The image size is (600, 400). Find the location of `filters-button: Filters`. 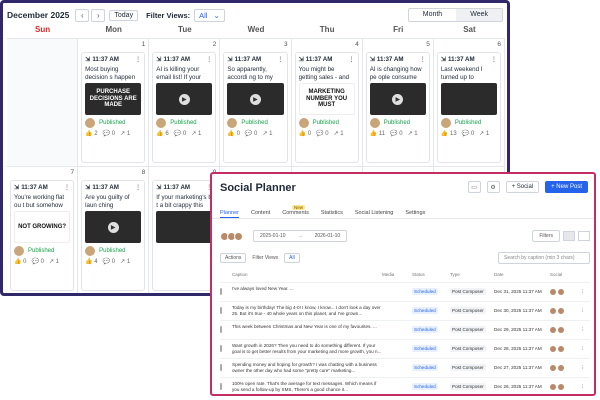

filters-button: Filters is located at coordinates (546, 236).